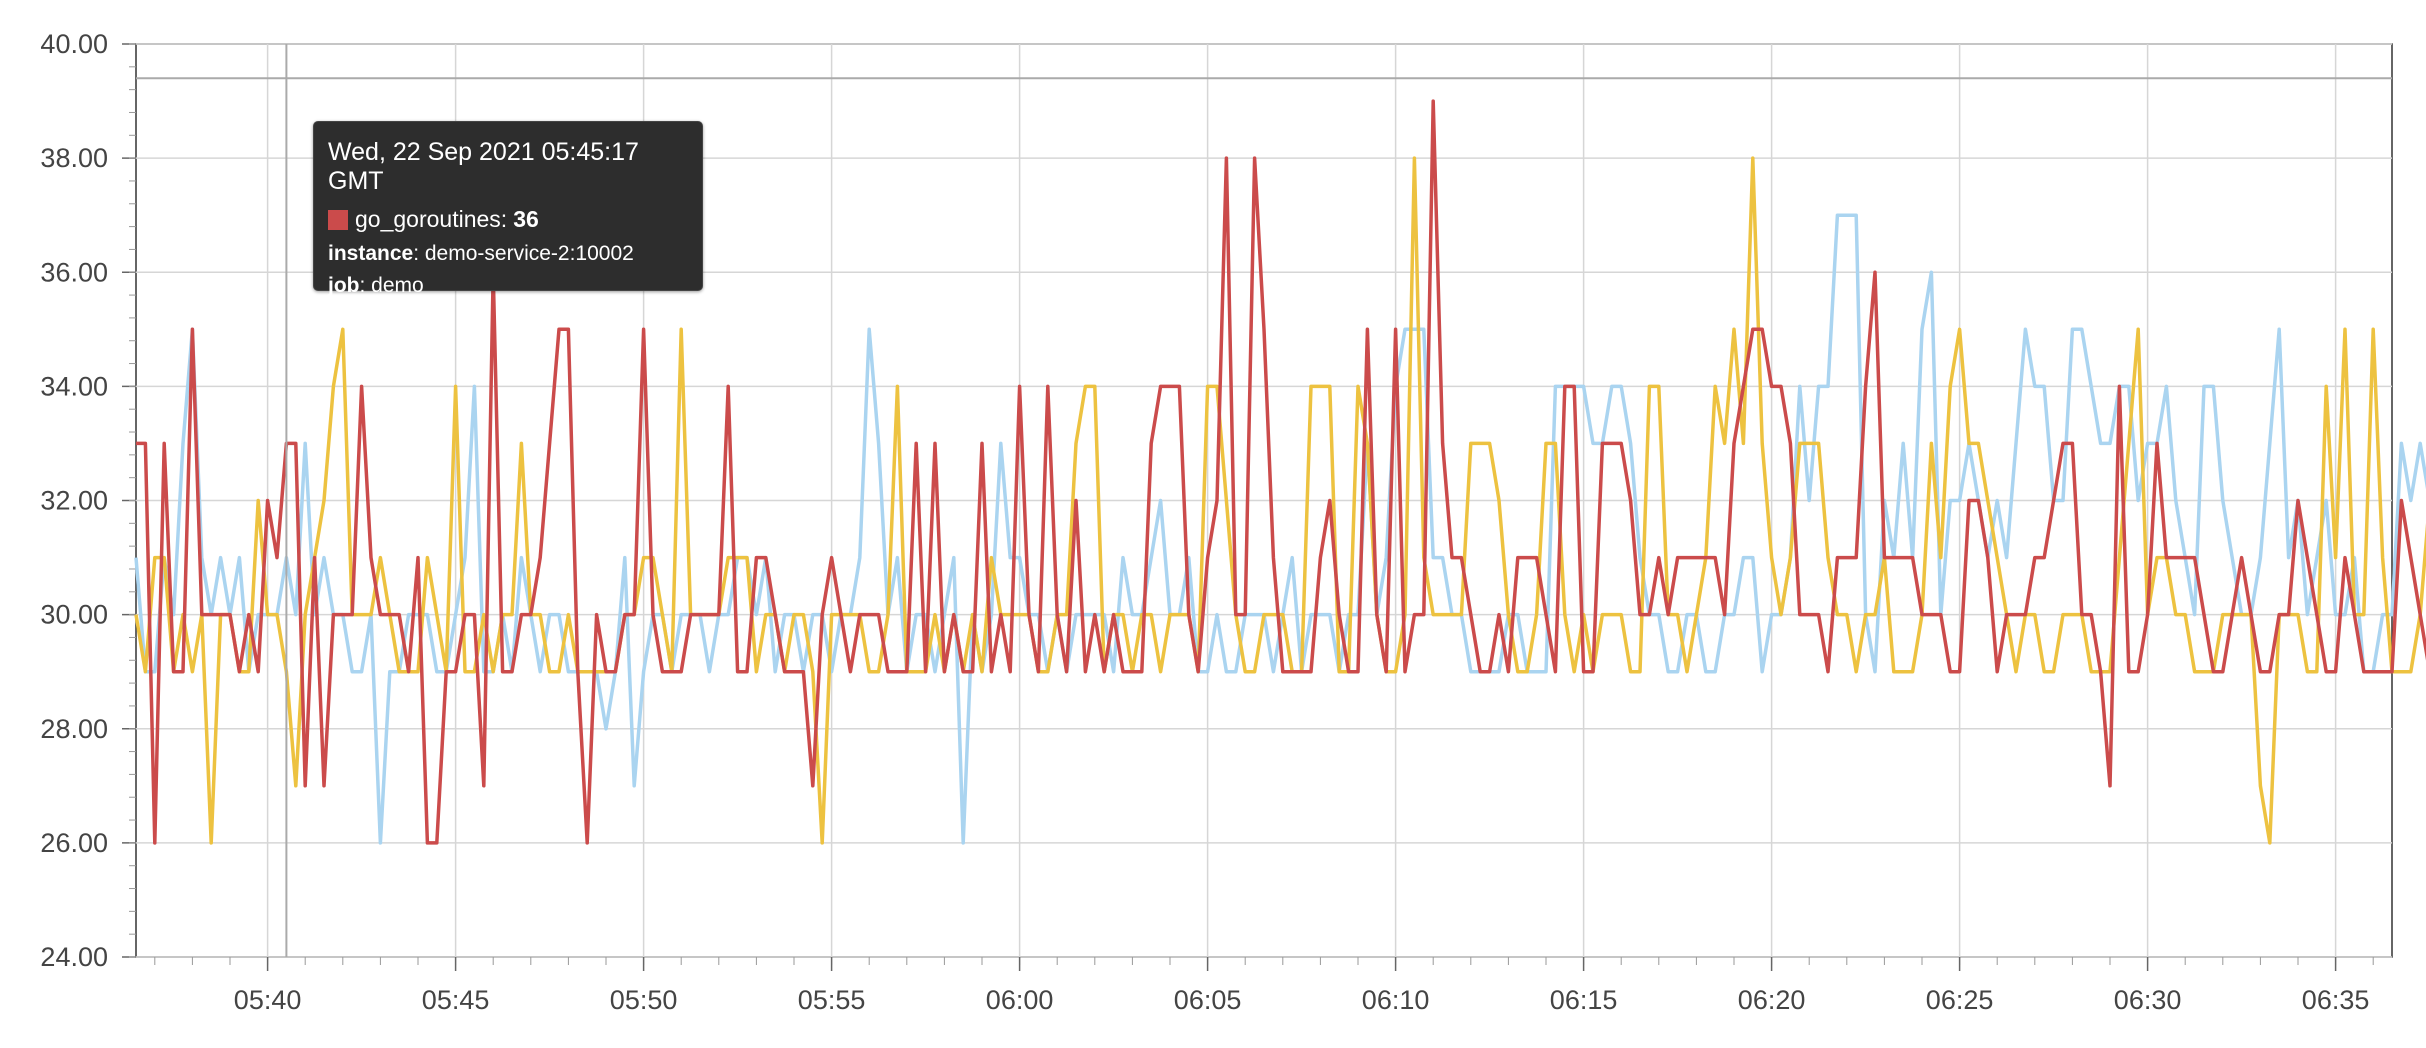 This screenshot has width=2426, height=1048. What do you see at coordinates (483, 166) in the screenshot?
I see `tooltip-time: Wed, 22 Sep 2021 05:45:17 GMT` at bounding box center [483, 166].